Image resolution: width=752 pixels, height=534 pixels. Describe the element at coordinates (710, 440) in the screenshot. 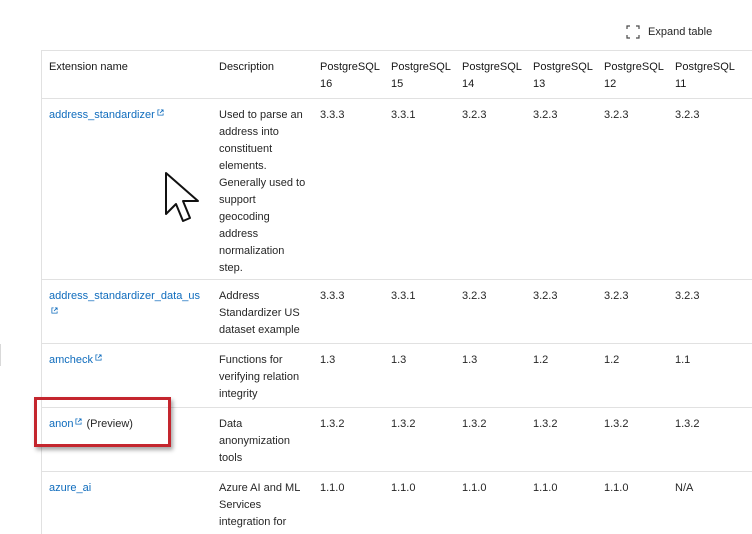

I see `cell-pg11: 1.3.2` at that location.